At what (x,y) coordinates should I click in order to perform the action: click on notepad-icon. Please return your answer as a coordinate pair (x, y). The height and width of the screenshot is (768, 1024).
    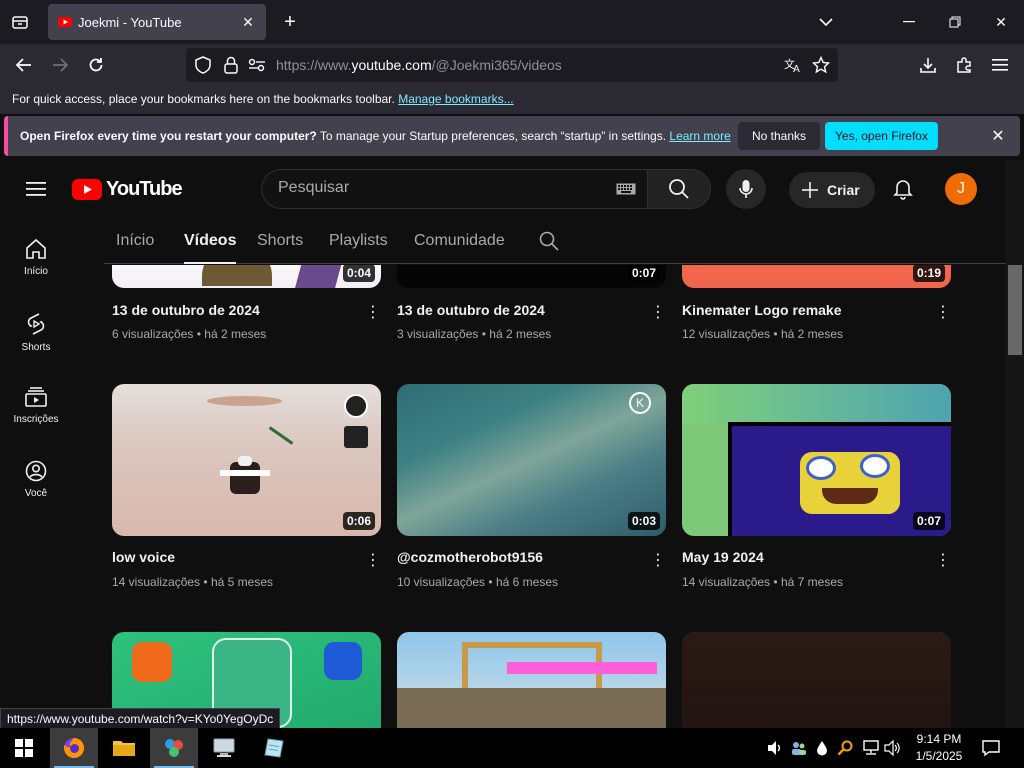
    Looking at the image, I should click on (274, 748).